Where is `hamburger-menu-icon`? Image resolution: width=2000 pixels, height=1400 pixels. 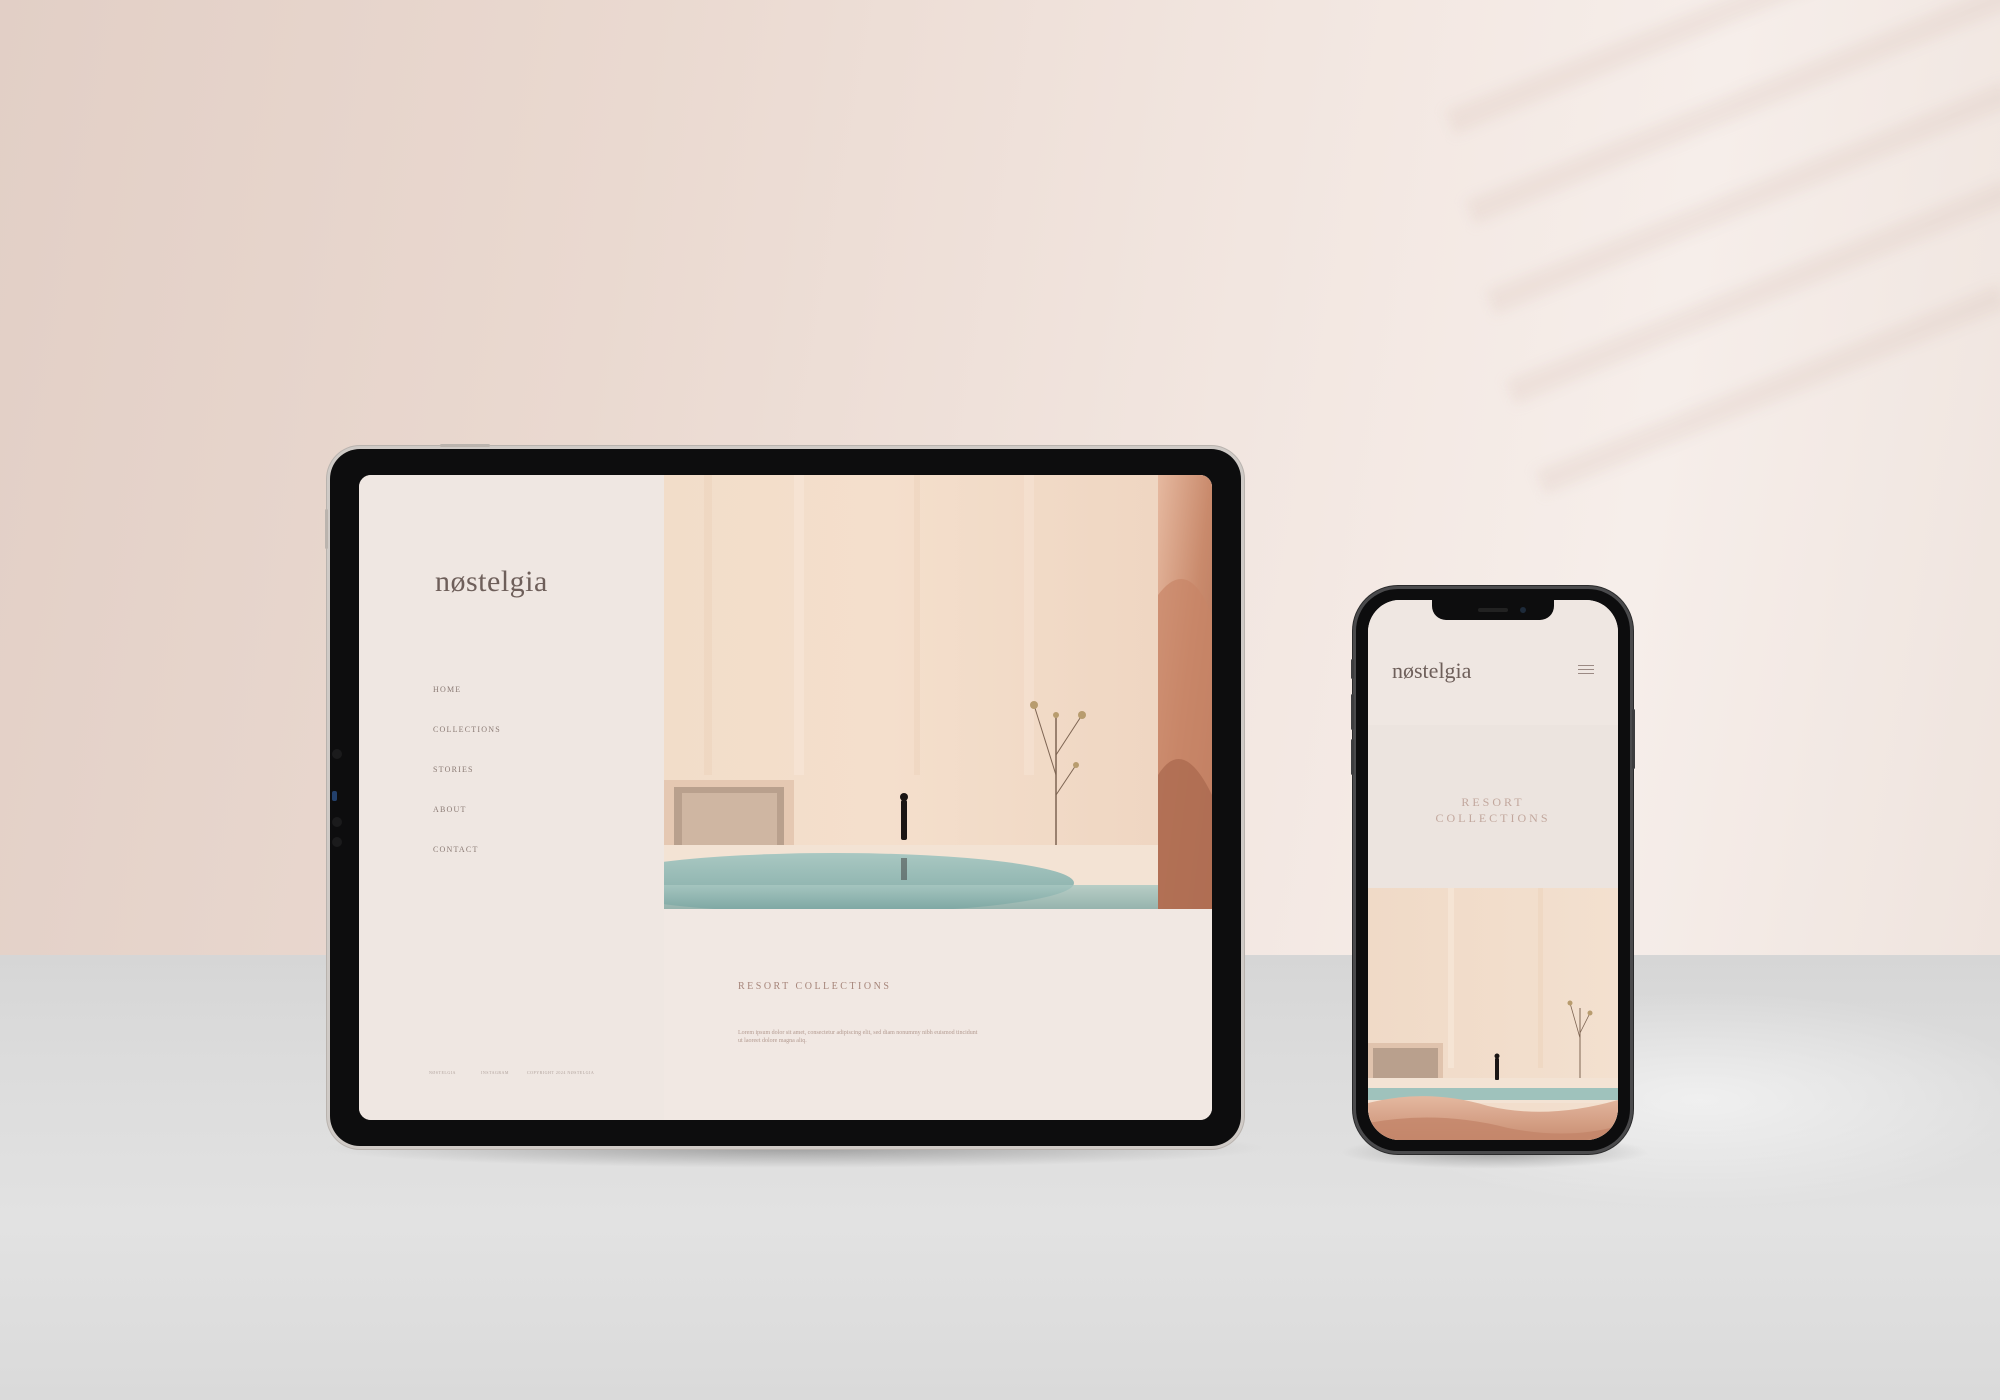 hamburger-menu-icon is located at coordinates (1586, 670).